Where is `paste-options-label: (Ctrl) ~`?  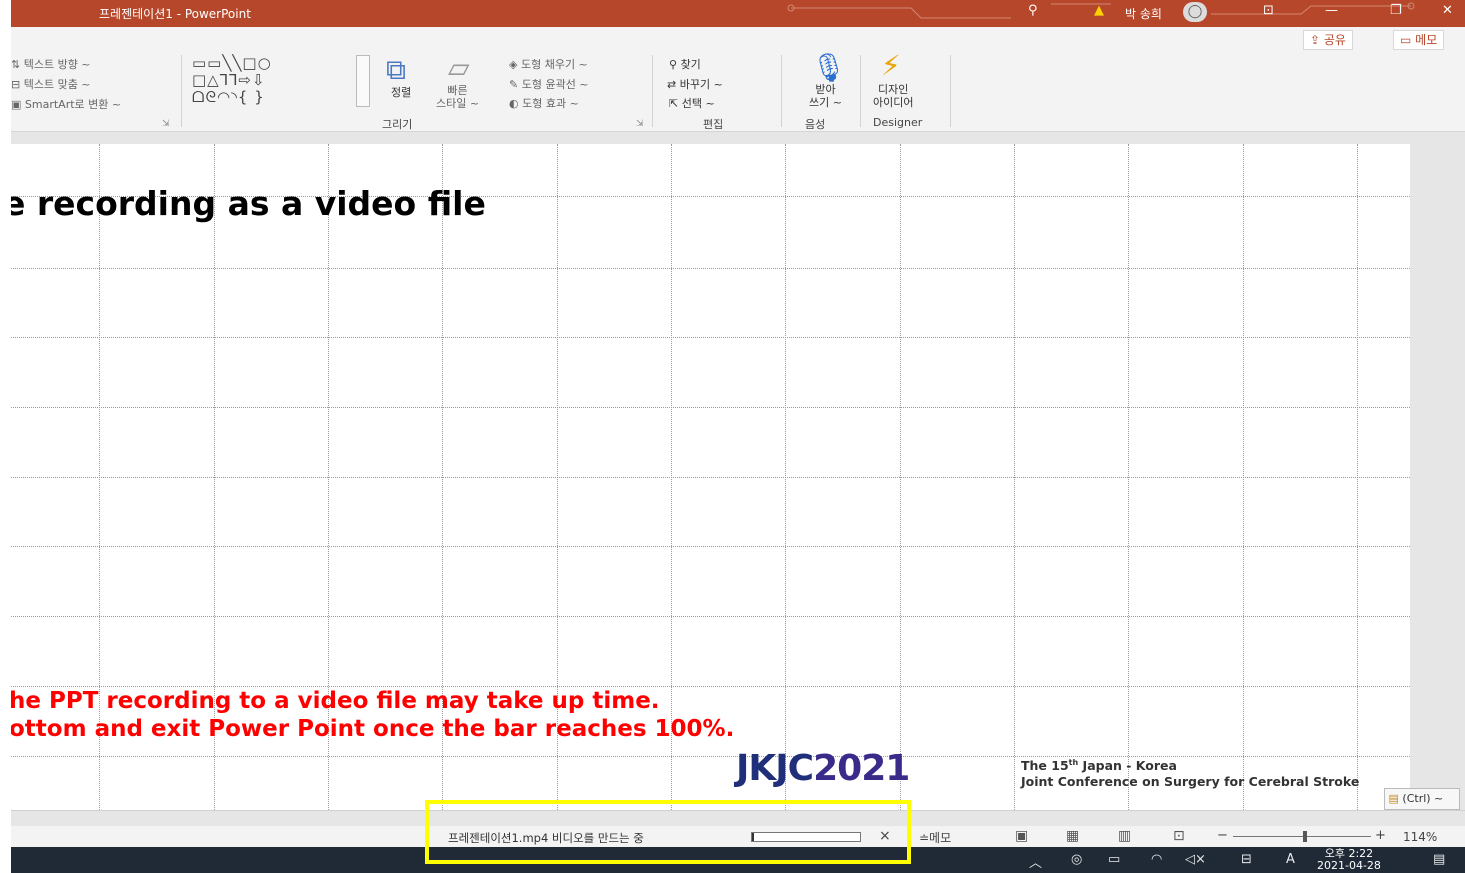 paste-options-label: (Ctrl) ~ is located at coordinates (1423, 798).